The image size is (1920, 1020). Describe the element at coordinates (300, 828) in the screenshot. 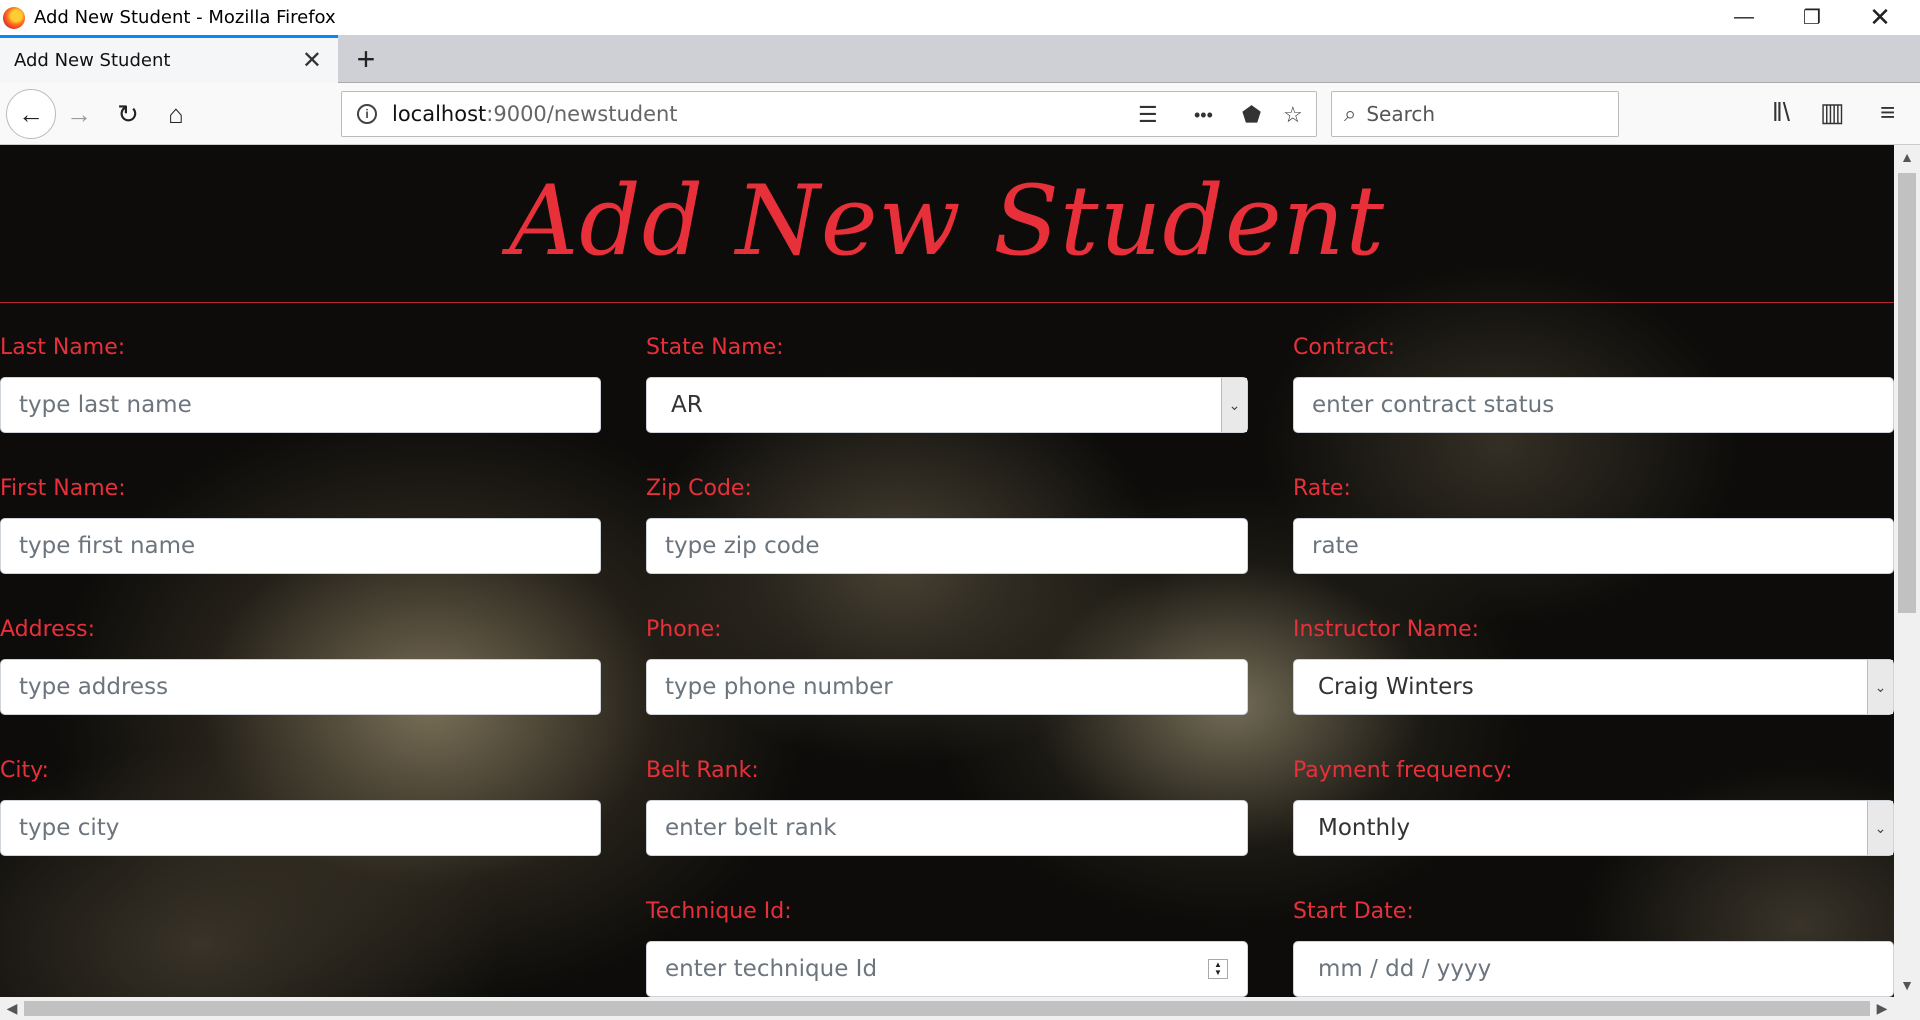

I see `city-input` at that location.